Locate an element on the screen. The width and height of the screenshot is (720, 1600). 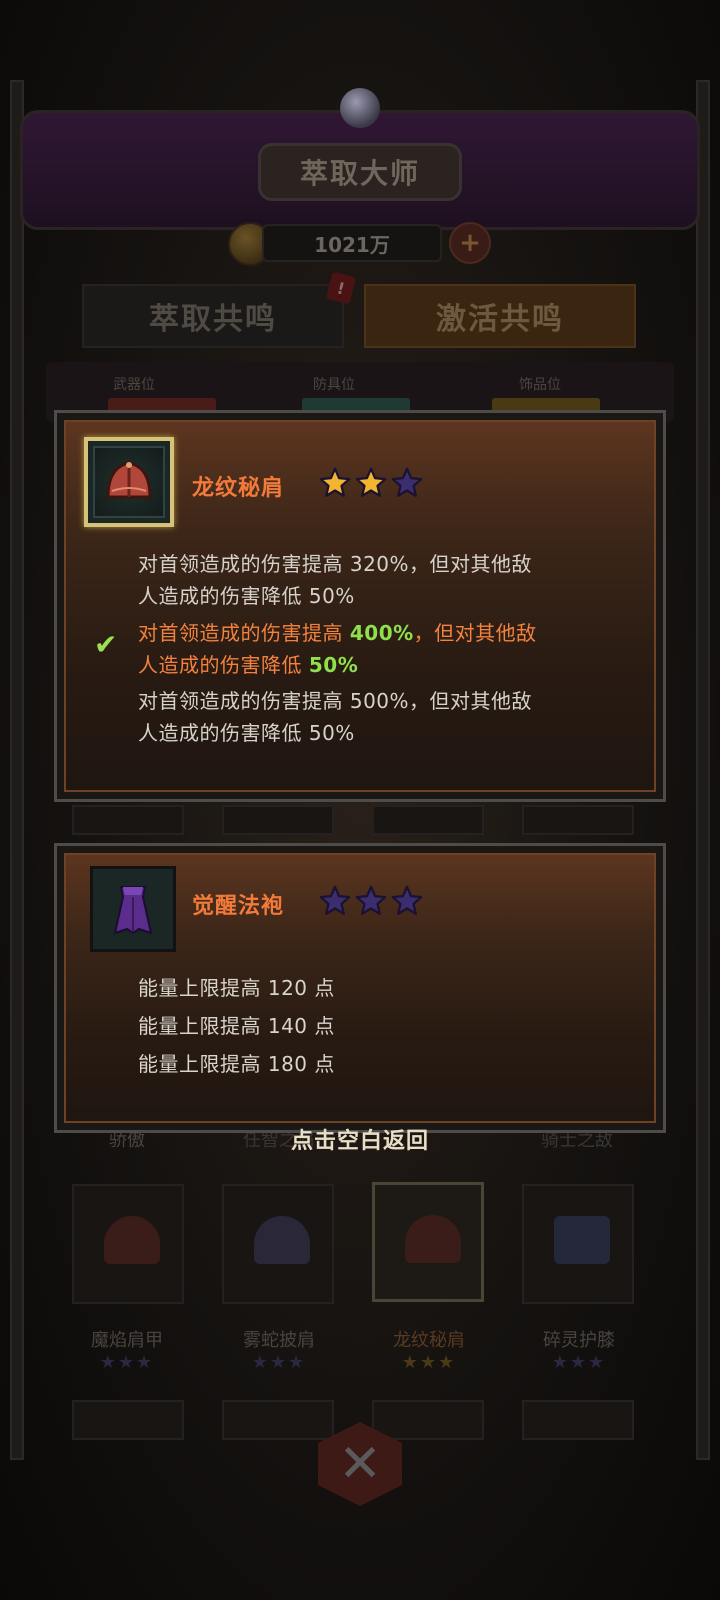
item-card-selected is located at coordinates (428, 1242).